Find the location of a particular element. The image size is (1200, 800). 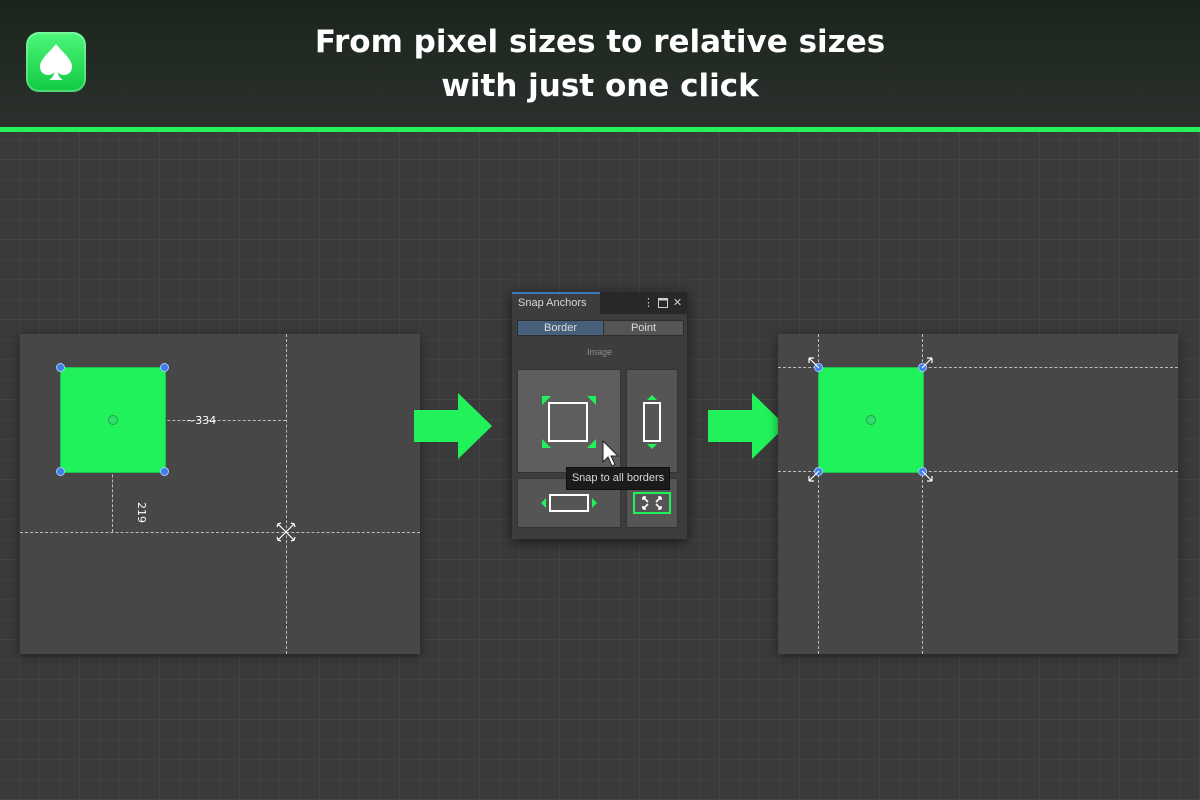

snap-vertical-borders-icon is located at coordinates (652, 422).